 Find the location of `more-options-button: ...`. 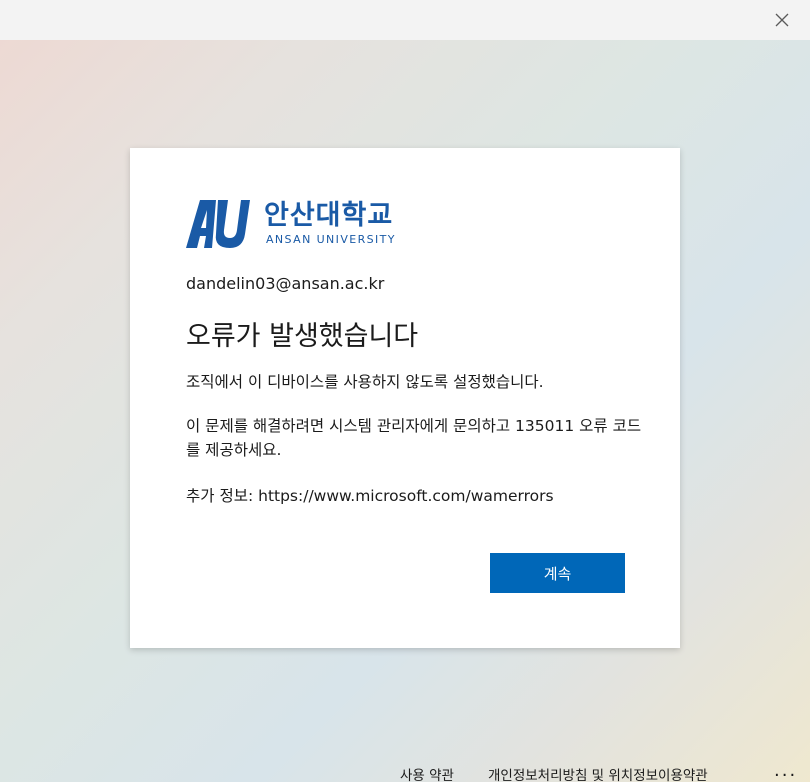

more-options-button: ... is located at coordinates (785, 770).